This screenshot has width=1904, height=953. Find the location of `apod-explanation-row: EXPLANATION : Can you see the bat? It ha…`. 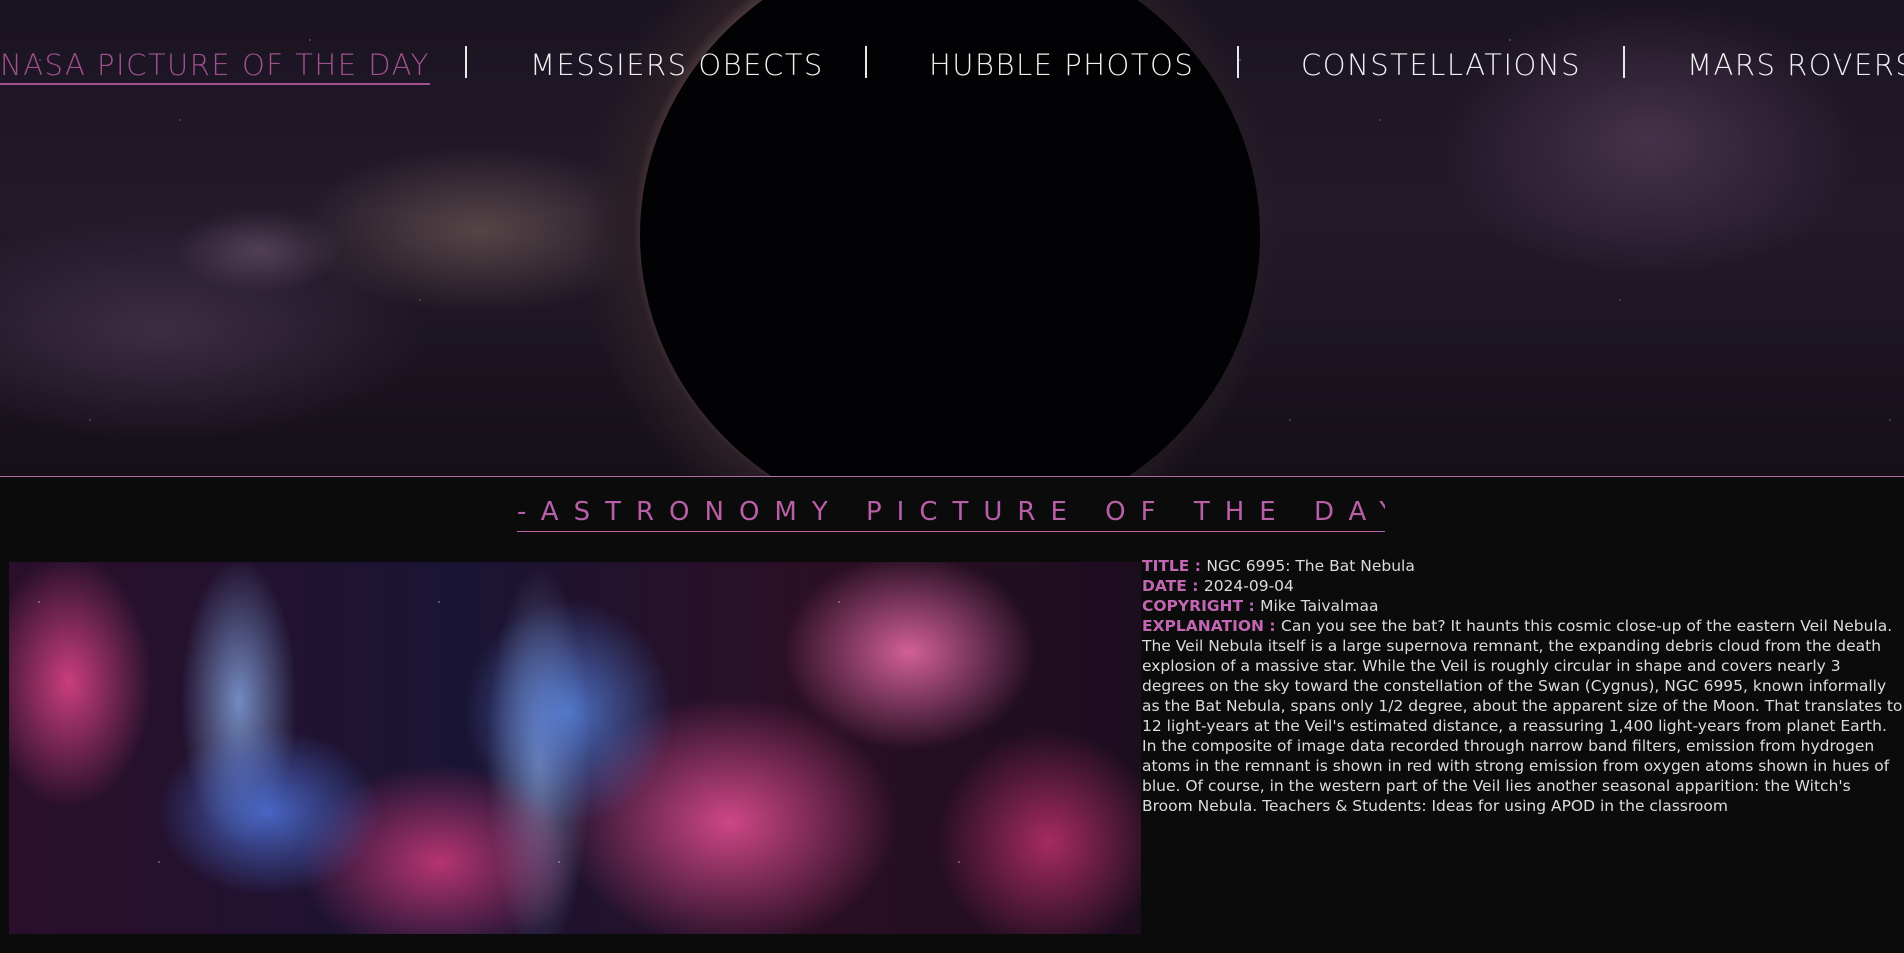

apod-explanation-row: EXPLANATION : Can you see the bat? It ha… is located at coordinates (1522, 716).